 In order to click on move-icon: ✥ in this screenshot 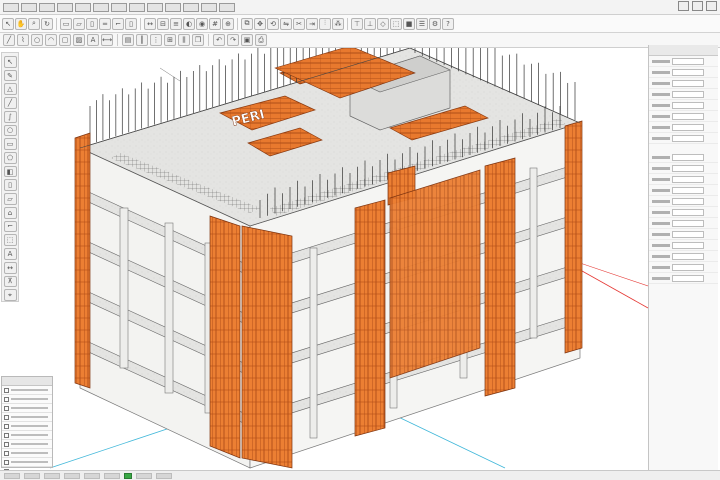, I will do `click(260, 23)`.